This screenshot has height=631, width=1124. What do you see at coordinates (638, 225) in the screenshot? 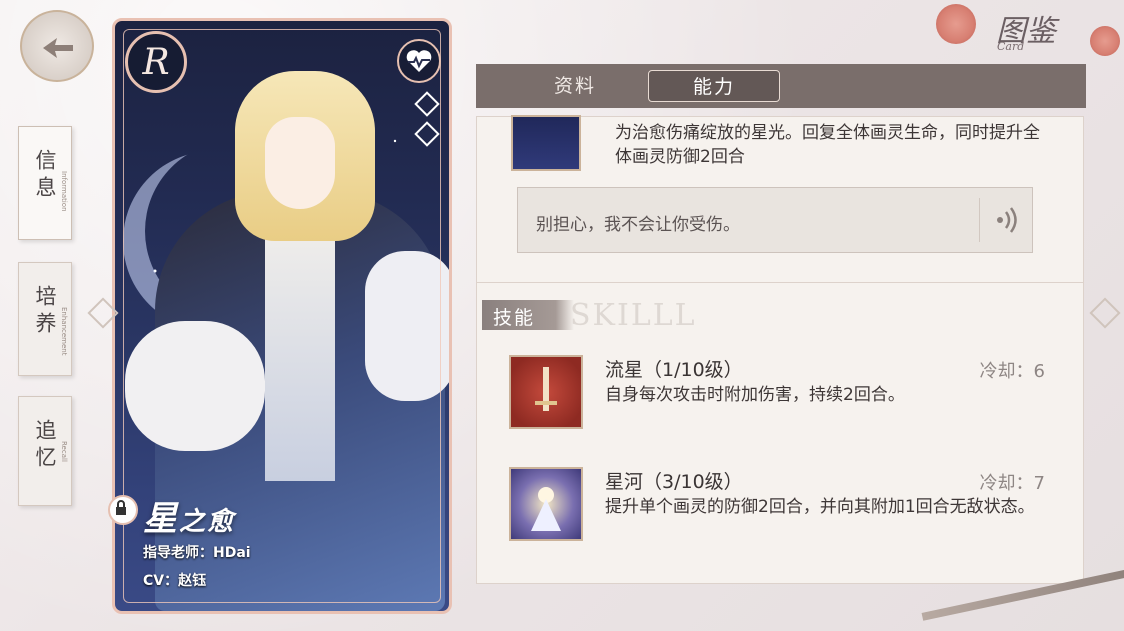
I see `voice-line-text: 别担心，我不会让你受伤。` at bounding box center [638, 225].